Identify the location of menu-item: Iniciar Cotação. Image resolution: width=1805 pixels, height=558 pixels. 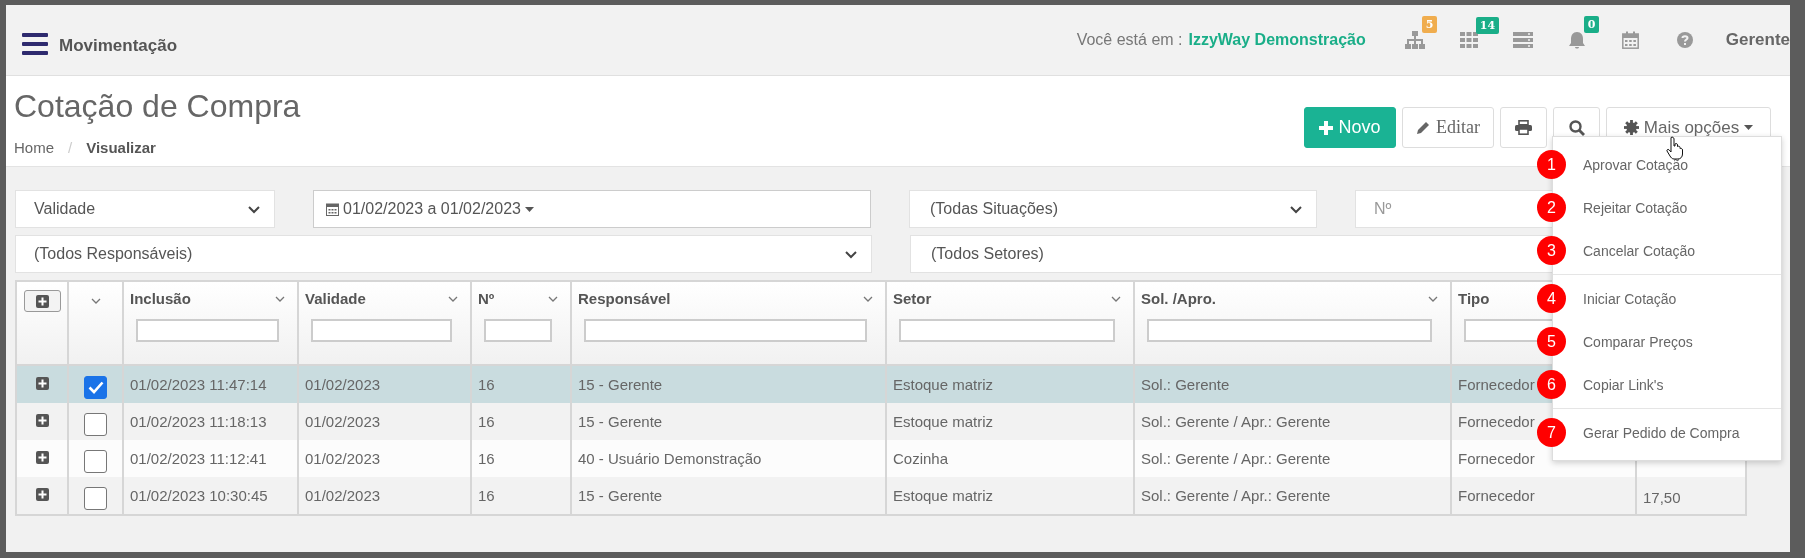
(1630, 298).